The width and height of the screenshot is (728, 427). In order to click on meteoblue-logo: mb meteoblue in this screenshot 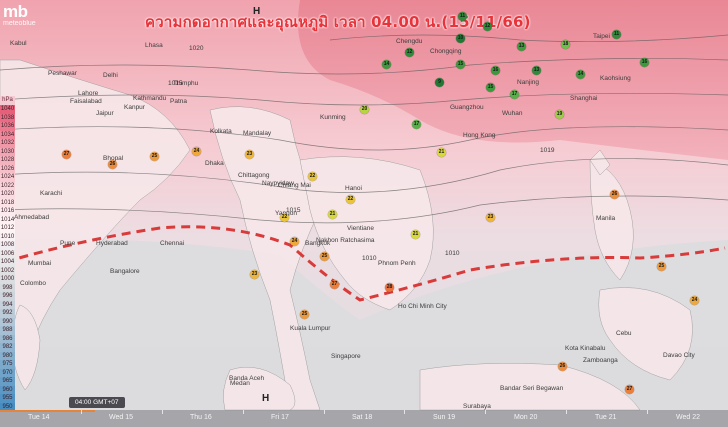, I will do `click(20, 17)`.